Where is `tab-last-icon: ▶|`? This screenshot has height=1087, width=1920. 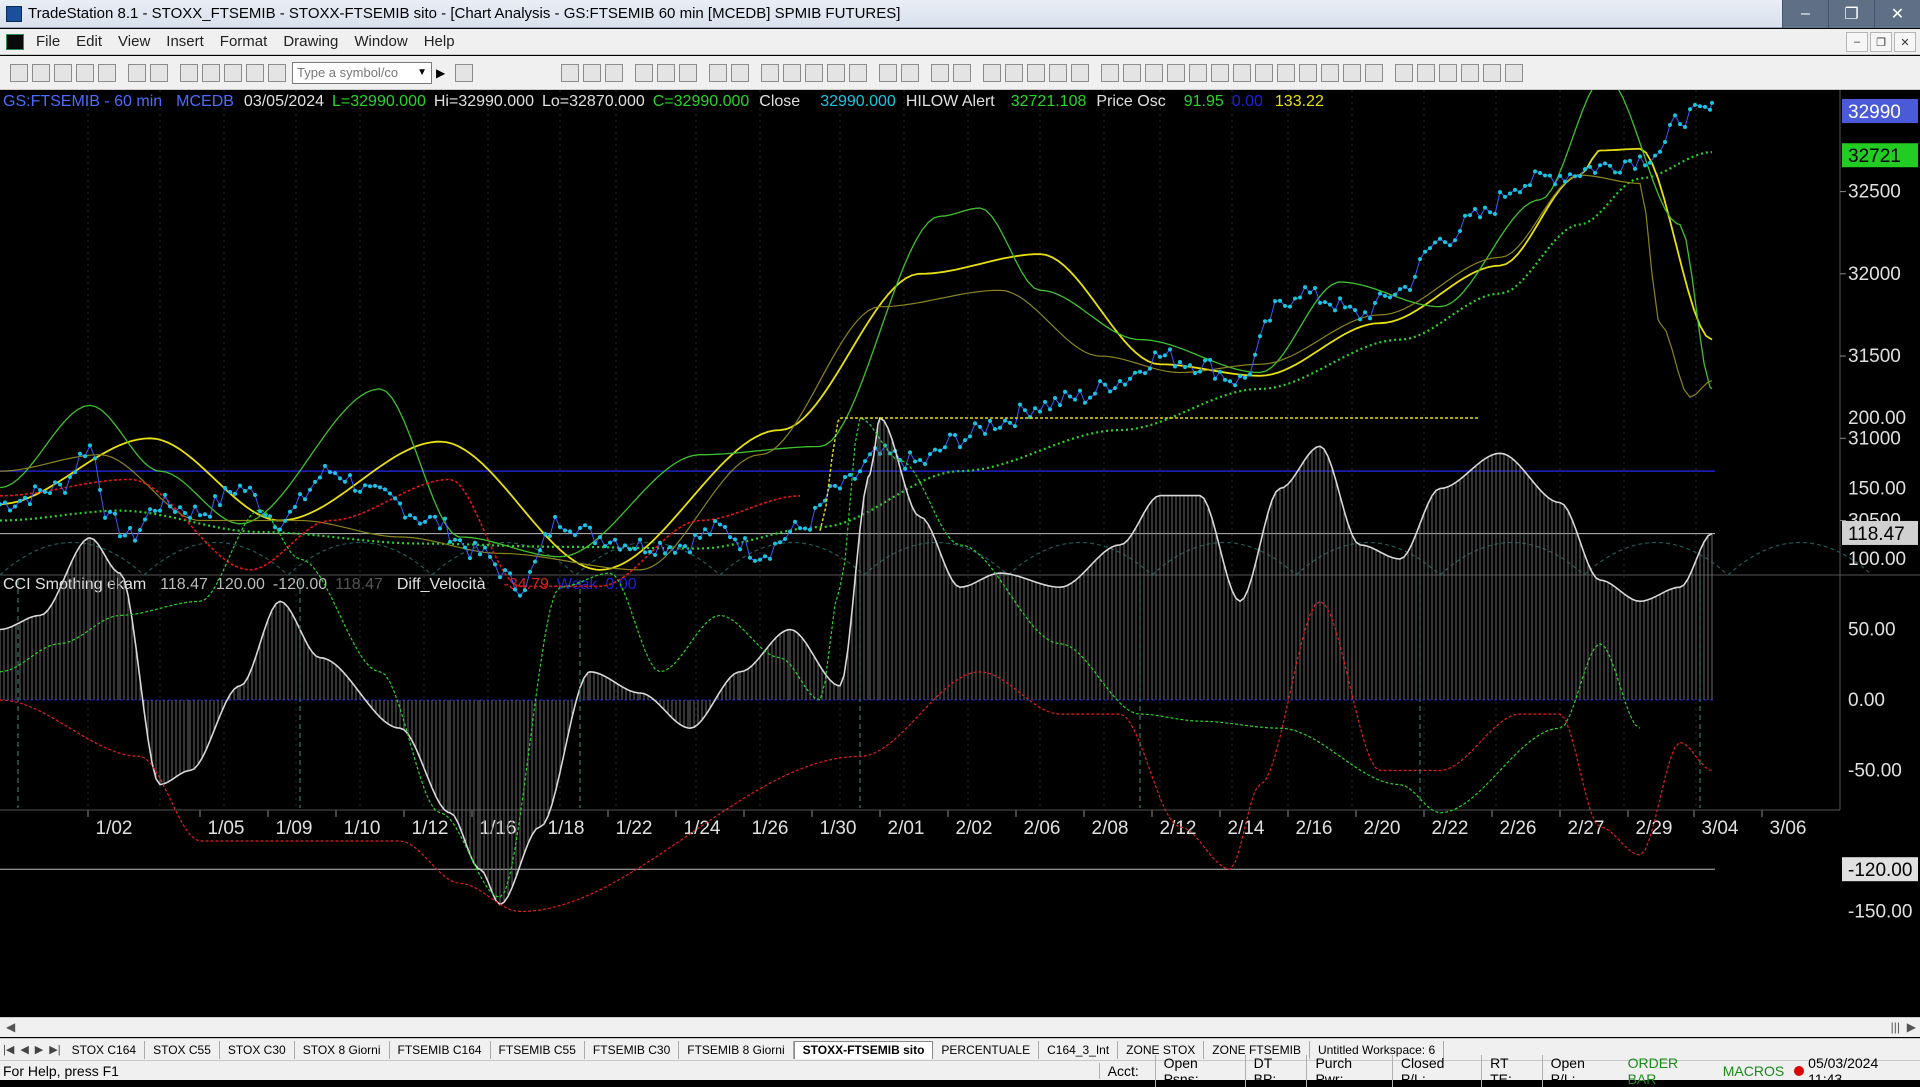
tab-last-icon: ▶| is located at coordinates (54, 1049).